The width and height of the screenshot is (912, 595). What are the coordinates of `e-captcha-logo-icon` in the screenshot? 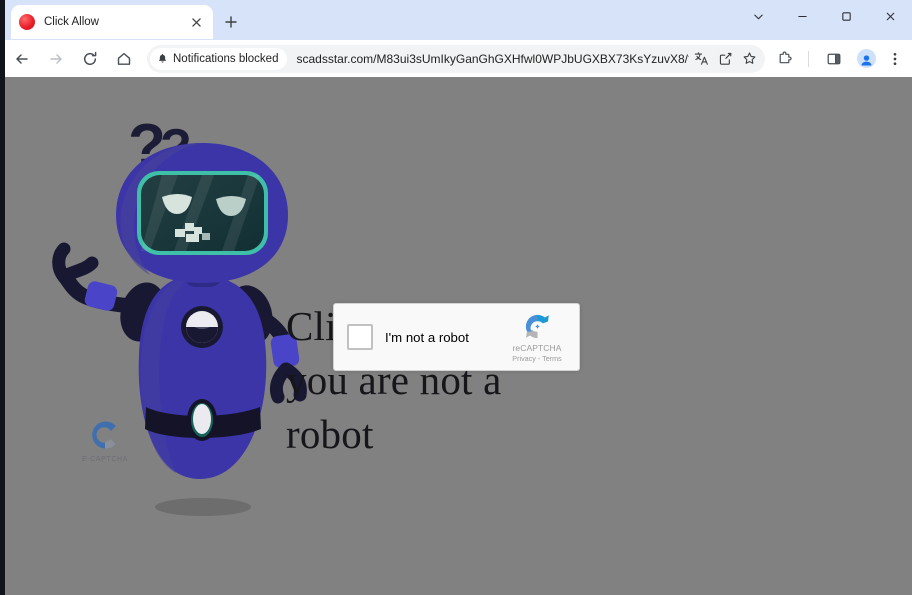 It's located at (104, 435).